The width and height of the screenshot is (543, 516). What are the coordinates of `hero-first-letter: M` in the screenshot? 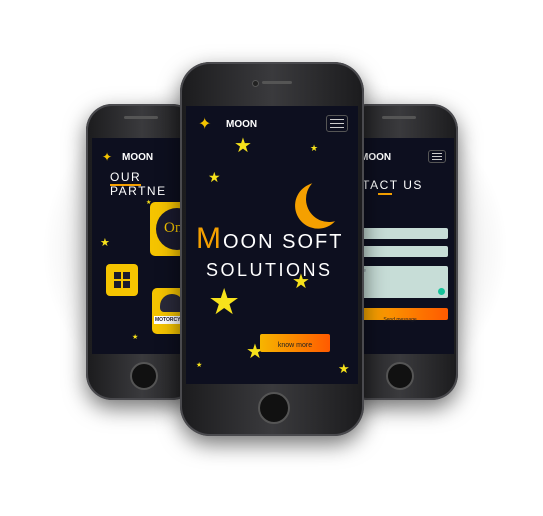 It's located at (209, 238).